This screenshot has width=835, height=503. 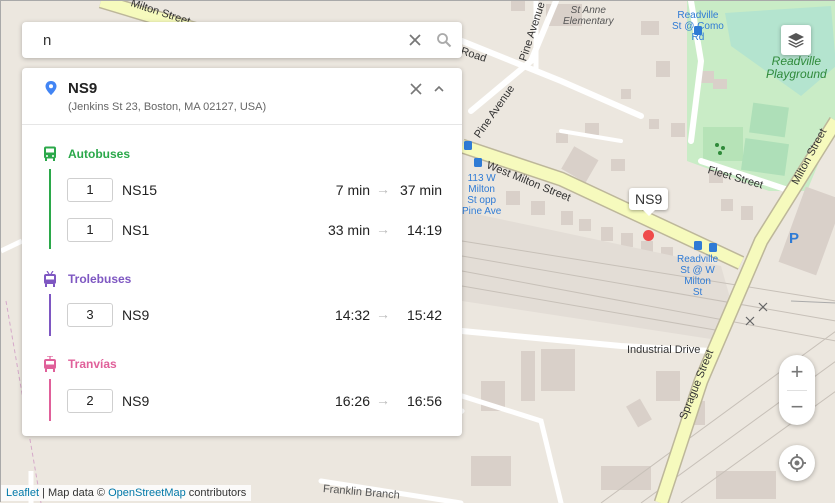 What do you see at coordinates (482, 195) in the screenshot?
I see `map-label-stop-113: 113 W Milton St opp Pine Ave` at bounding box center [482, 195].